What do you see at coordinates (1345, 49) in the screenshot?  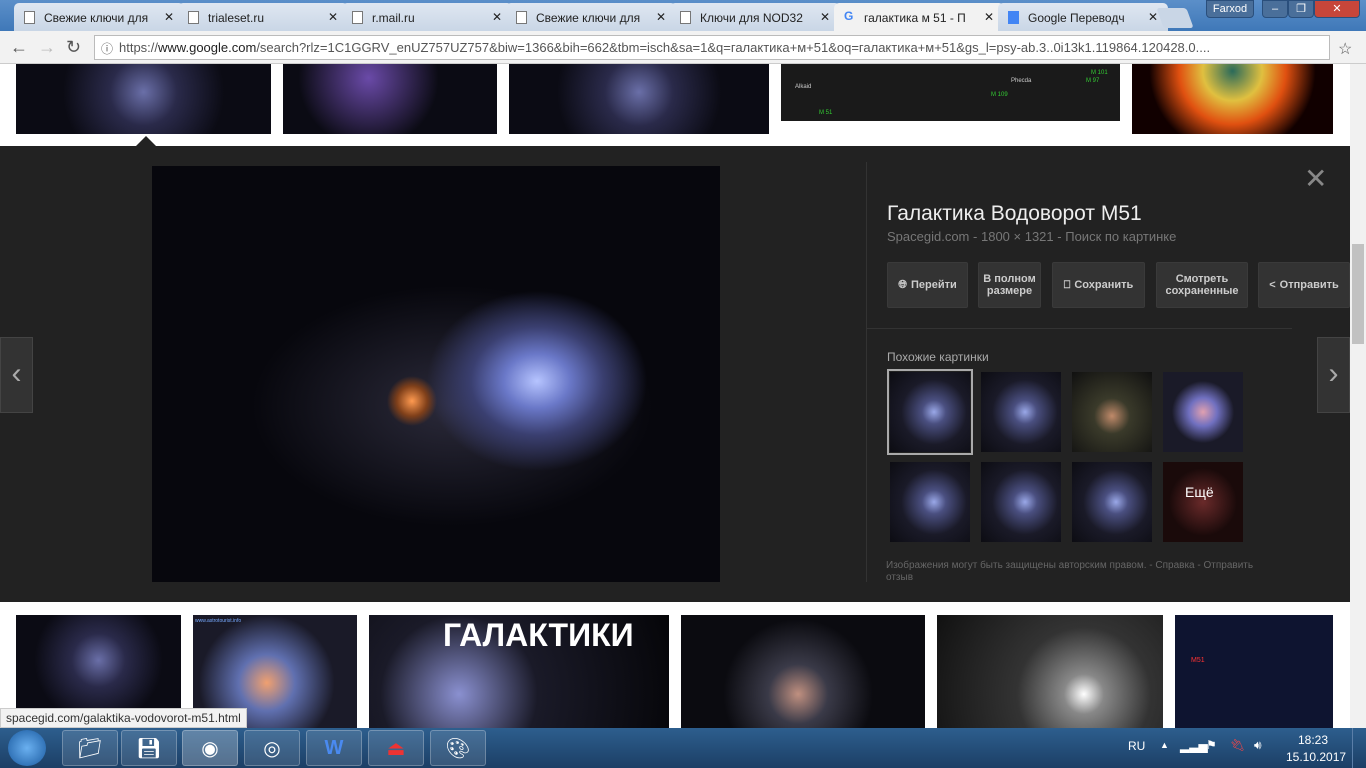 I see `bookmark-star-icon: ☆` at bounding box center [1345, 49].